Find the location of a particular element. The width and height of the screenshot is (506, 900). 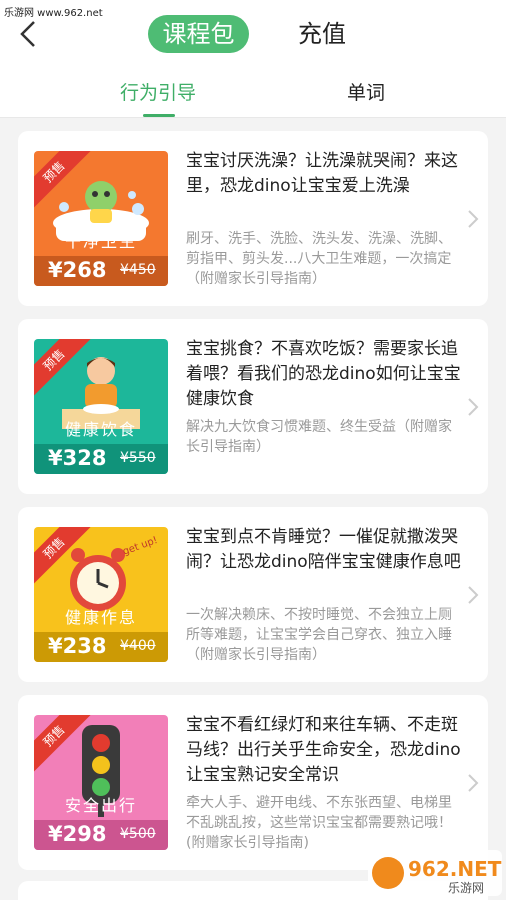

course-category-label: 干净卫生 is located at coordinates (100, 241).